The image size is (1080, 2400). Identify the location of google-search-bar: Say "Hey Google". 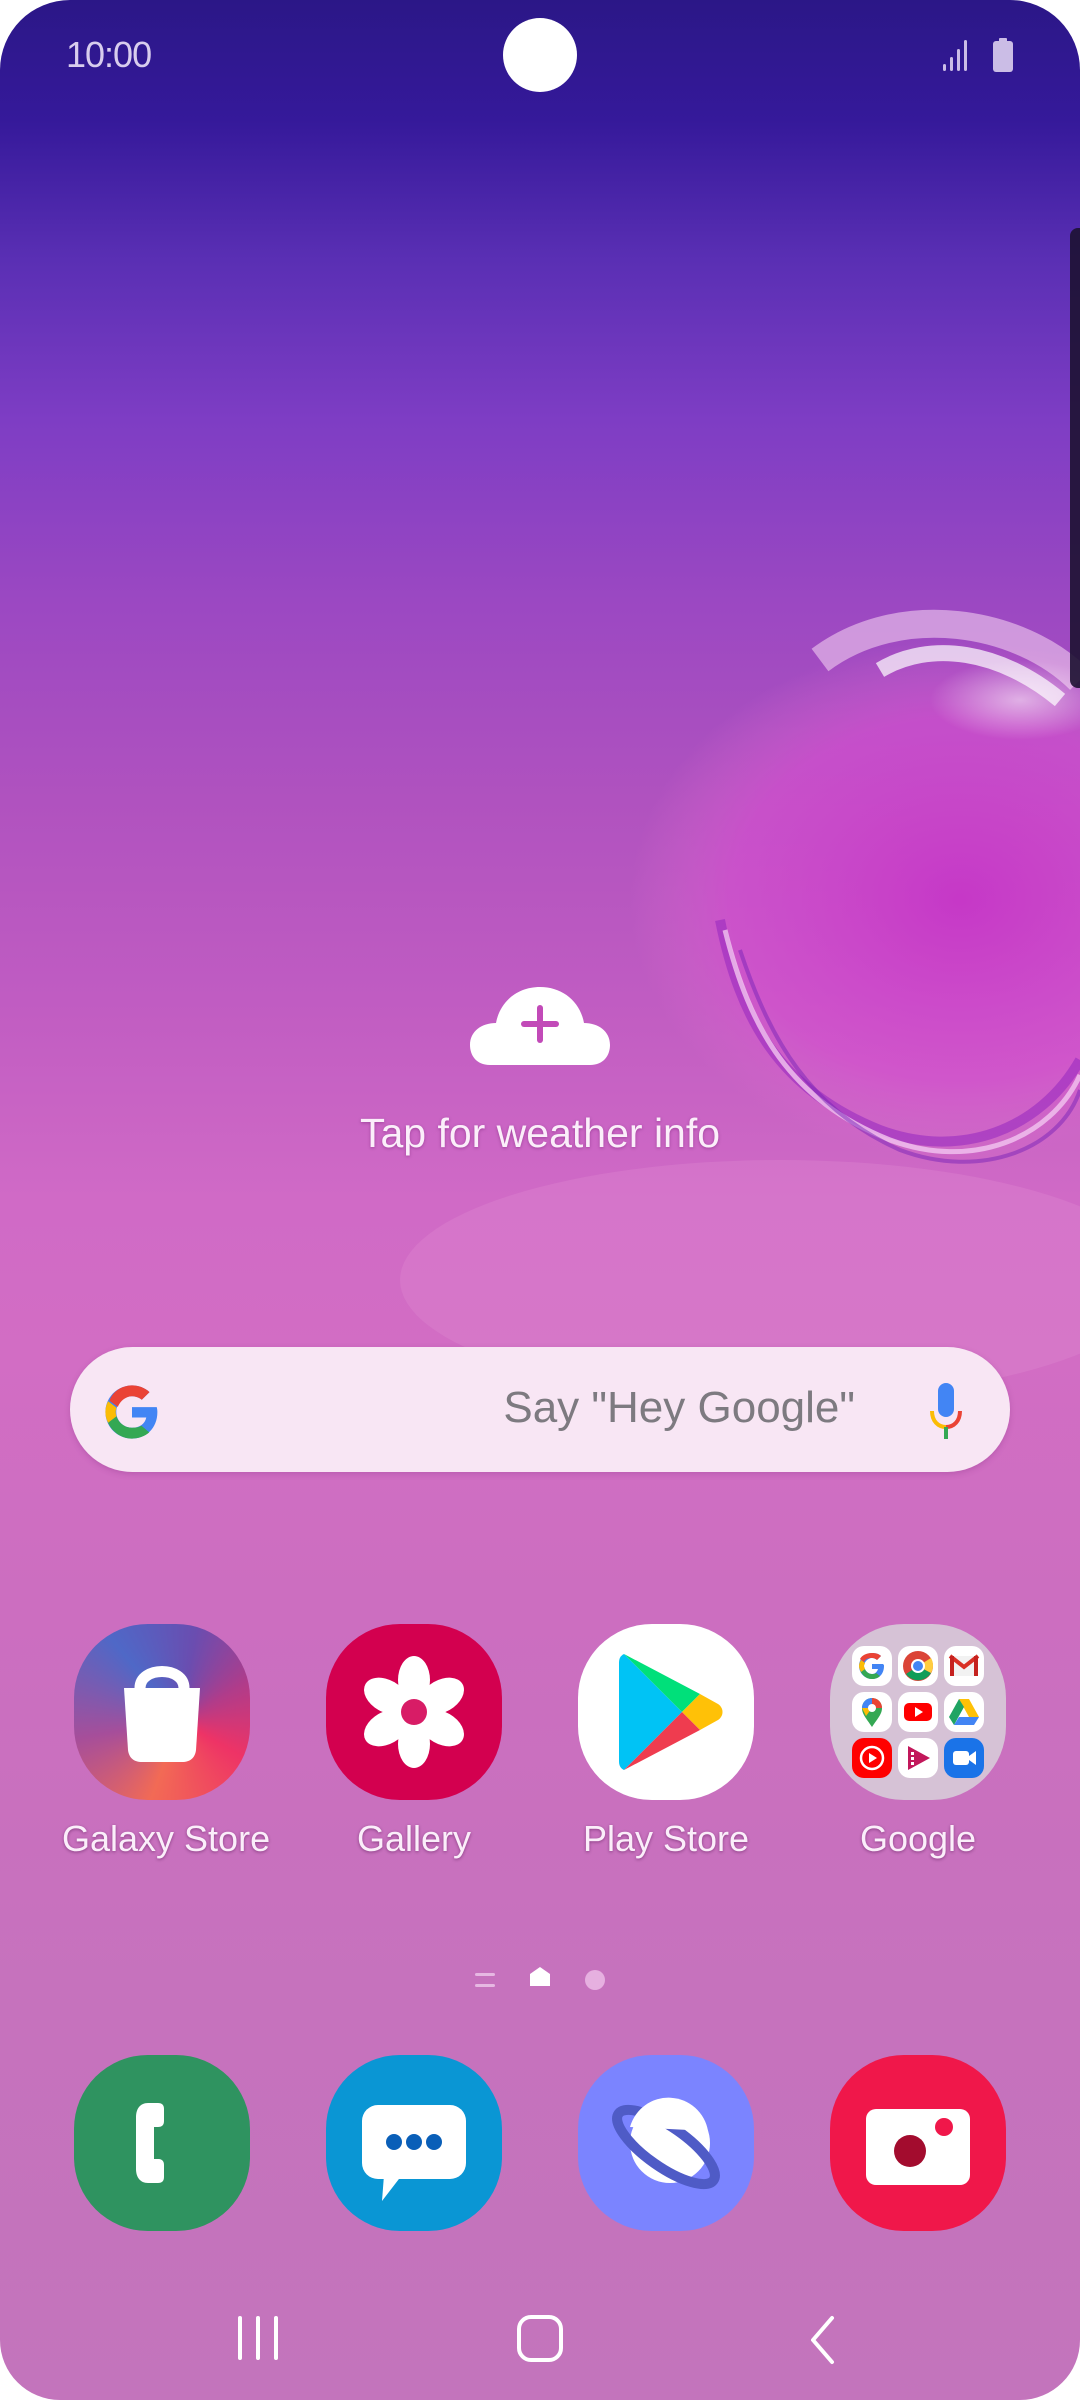
(540, 1409).